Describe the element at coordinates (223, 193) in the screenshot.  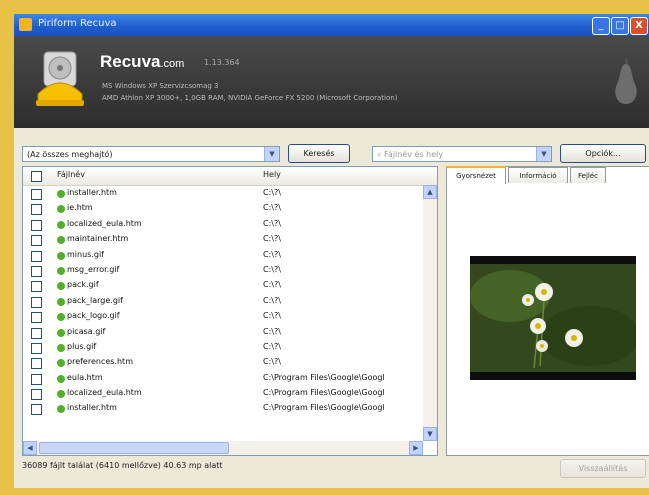
I see `table-row: installer.htm C:\?\` at that location.